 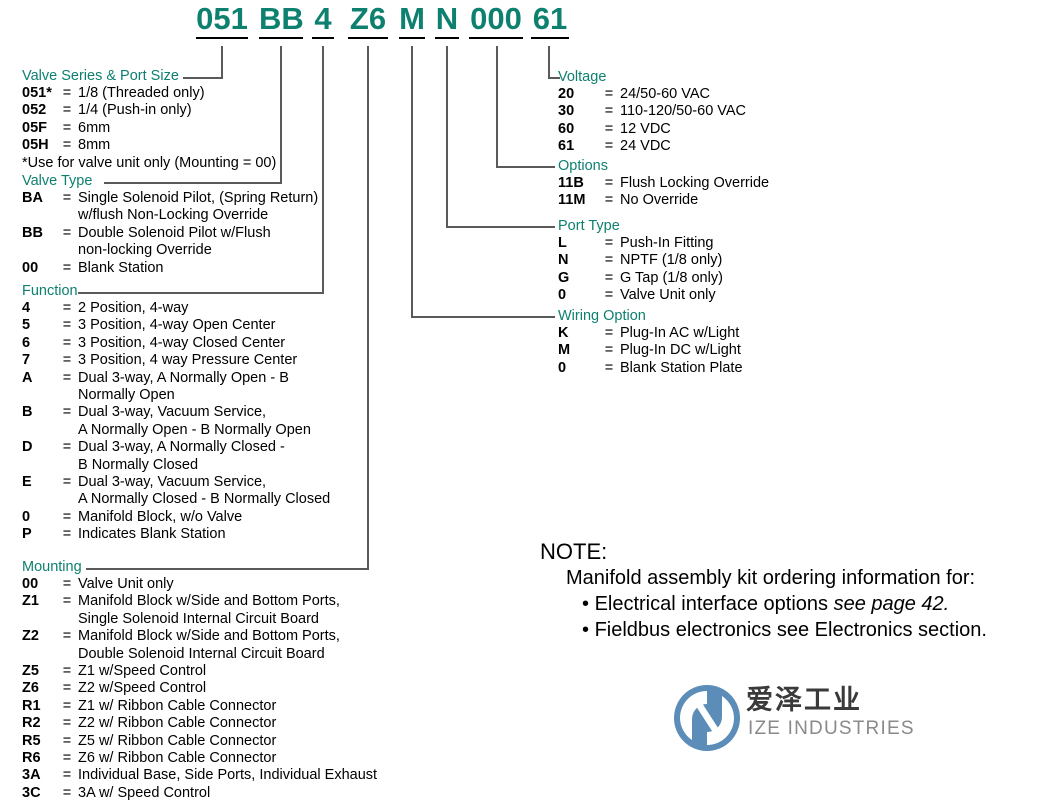 What do you see at coordinates (31, 705) in the screenshot?
I see `spec-row-code: R1` at bounding box center [31, 705].